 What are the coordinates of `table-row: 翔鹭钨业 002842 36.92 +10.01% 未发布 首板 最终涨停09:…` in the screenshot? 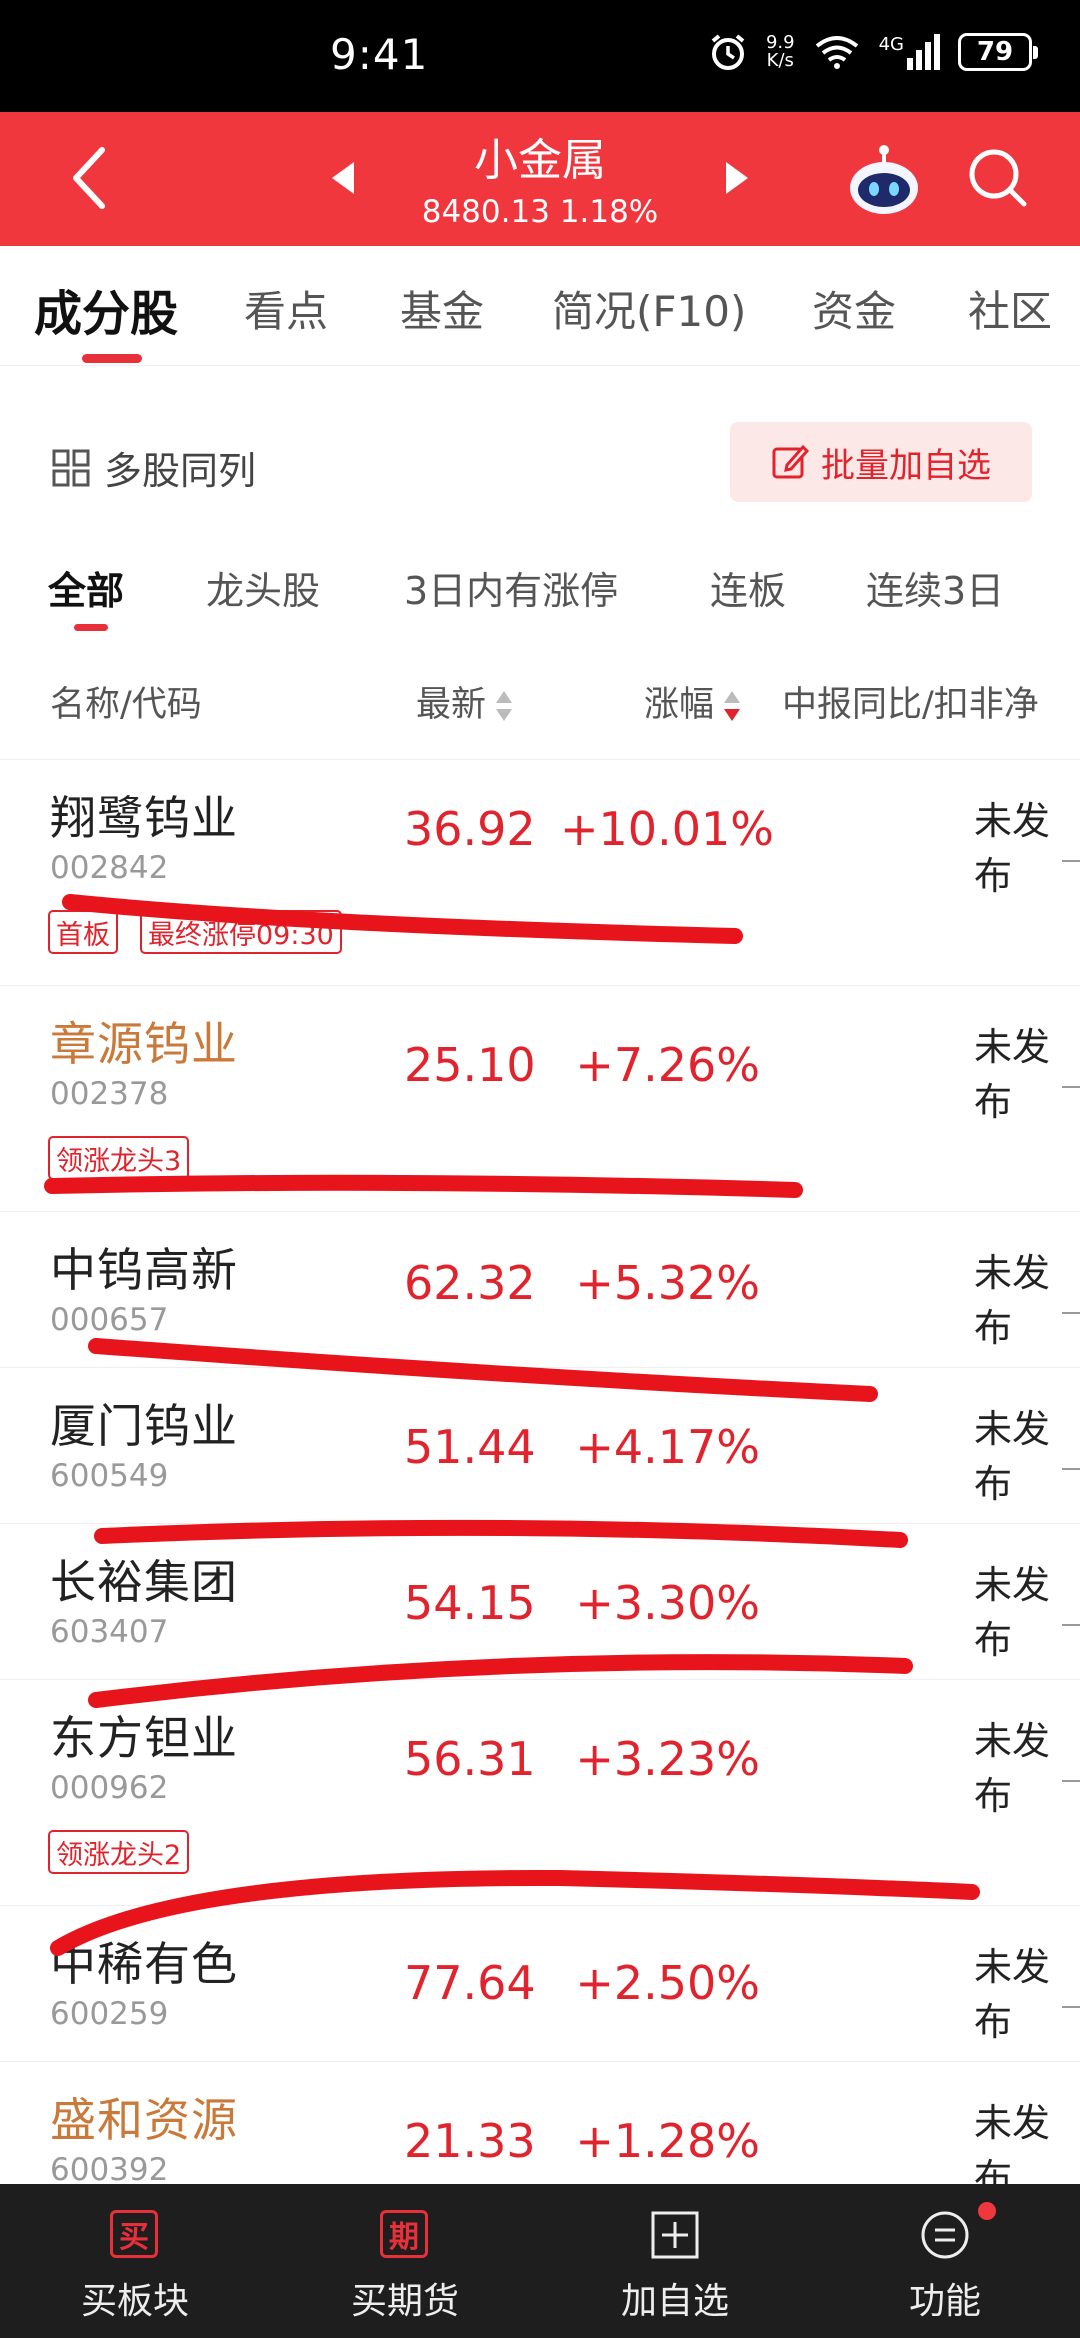 It's located at (540, 873).